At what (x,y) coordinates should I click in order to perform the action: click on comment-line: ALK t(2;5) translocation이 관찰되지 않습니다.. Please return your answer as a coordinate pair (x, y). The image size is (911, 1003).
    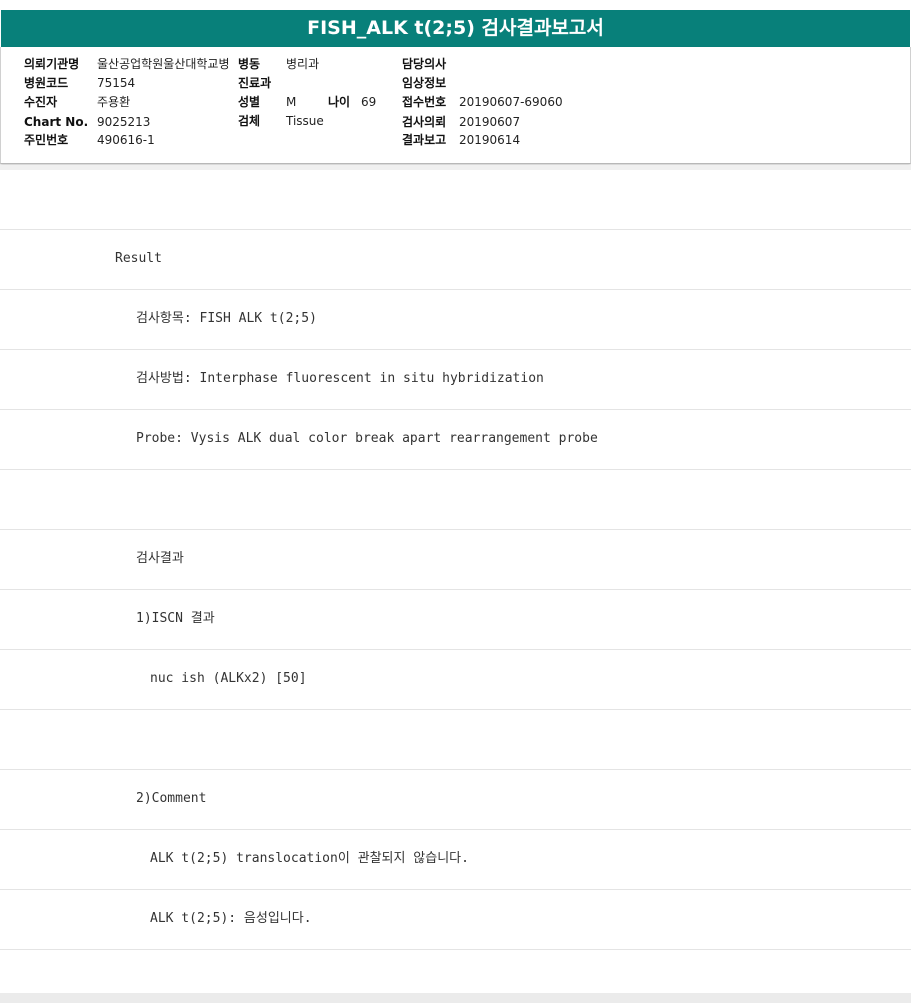
    Looking at the image, I should click on (309, 858).